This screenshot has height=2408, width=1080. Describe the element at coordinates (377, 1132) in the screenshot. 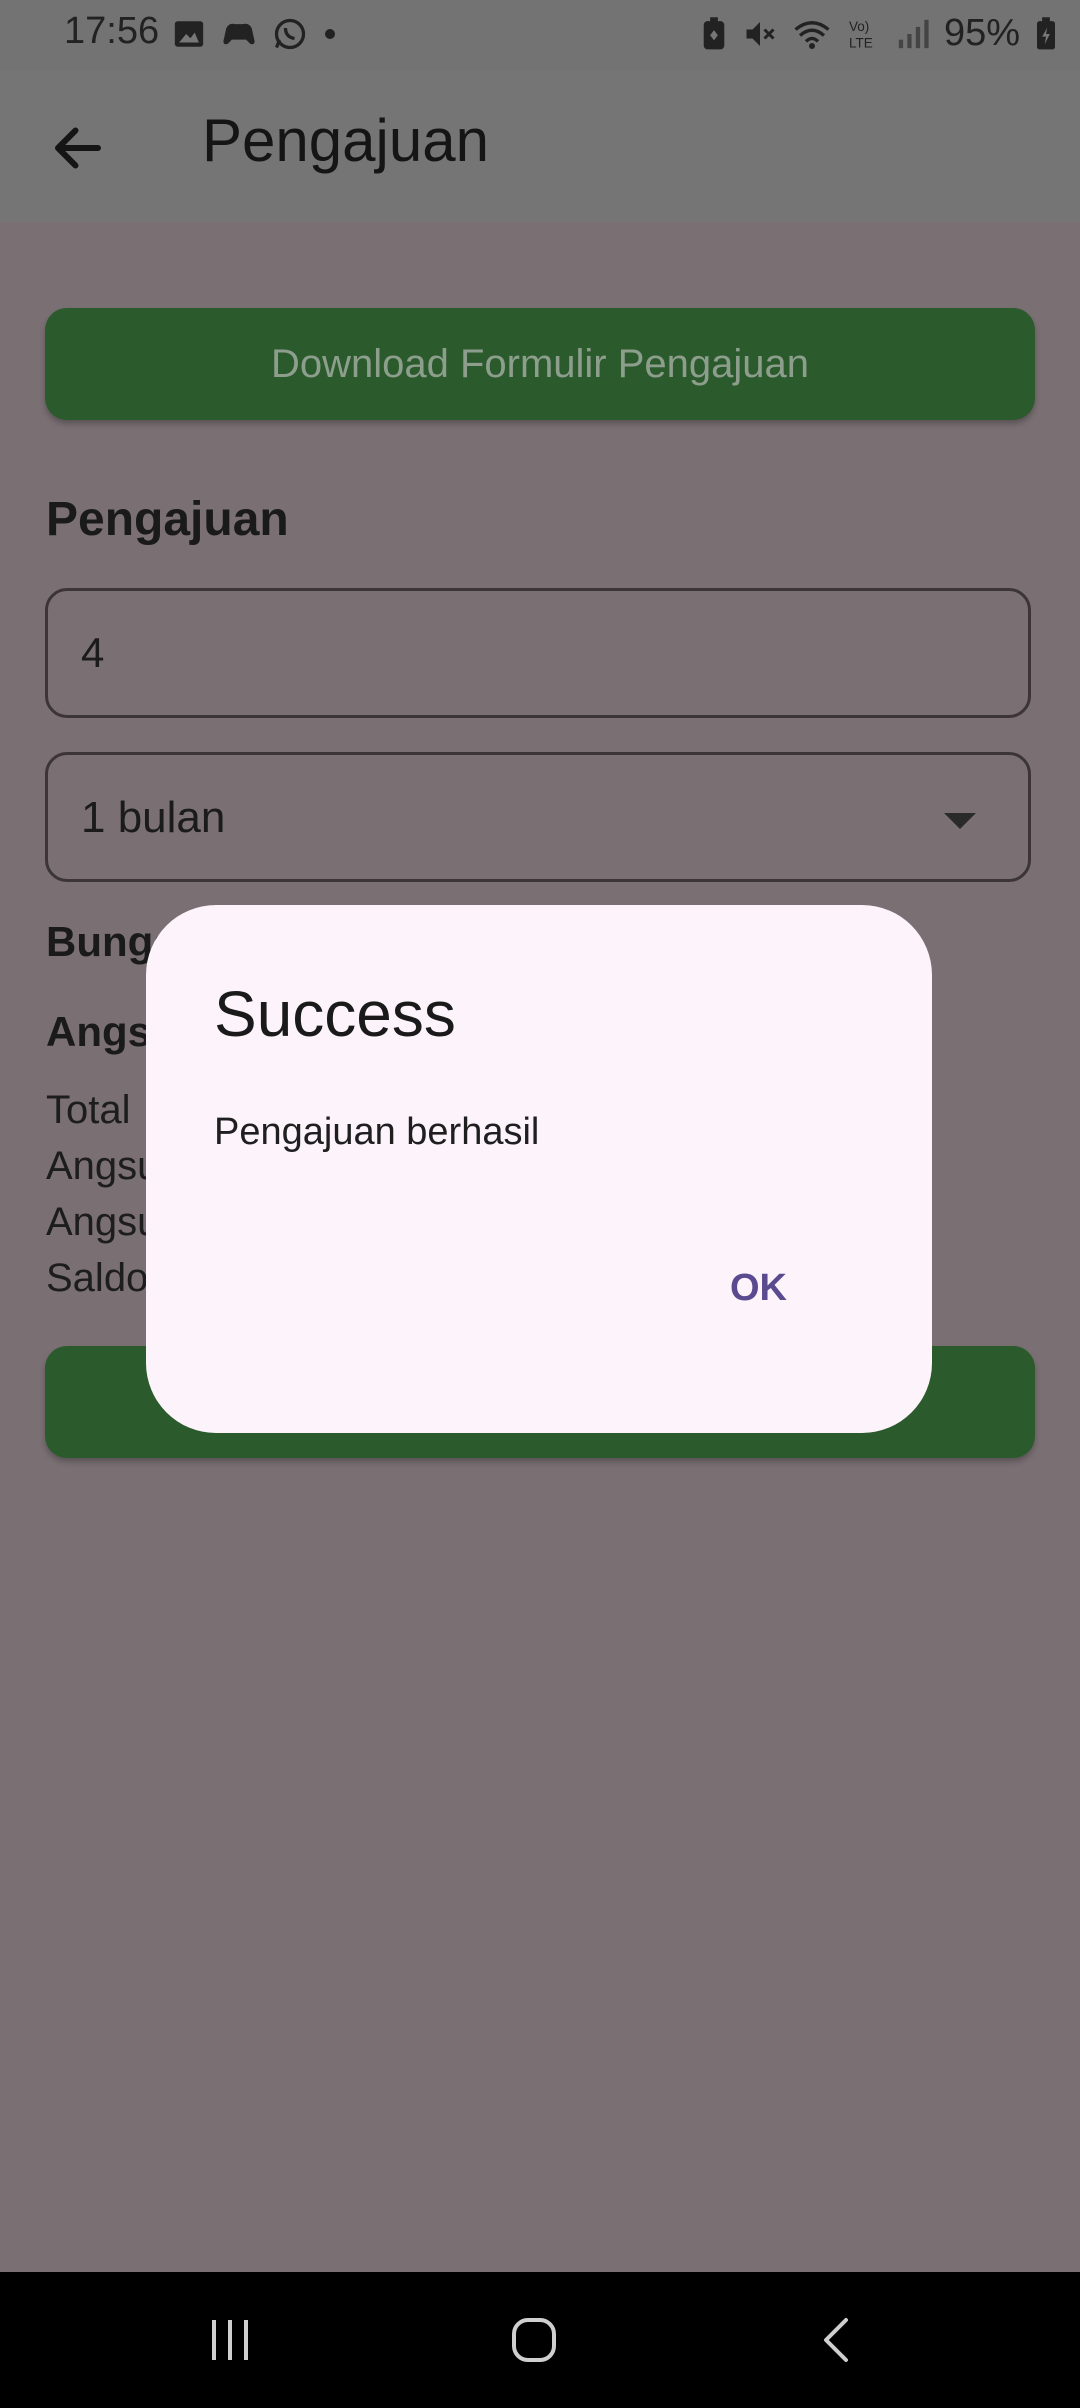

I see `dialog-message: Pengajuan berhasil` at that location.